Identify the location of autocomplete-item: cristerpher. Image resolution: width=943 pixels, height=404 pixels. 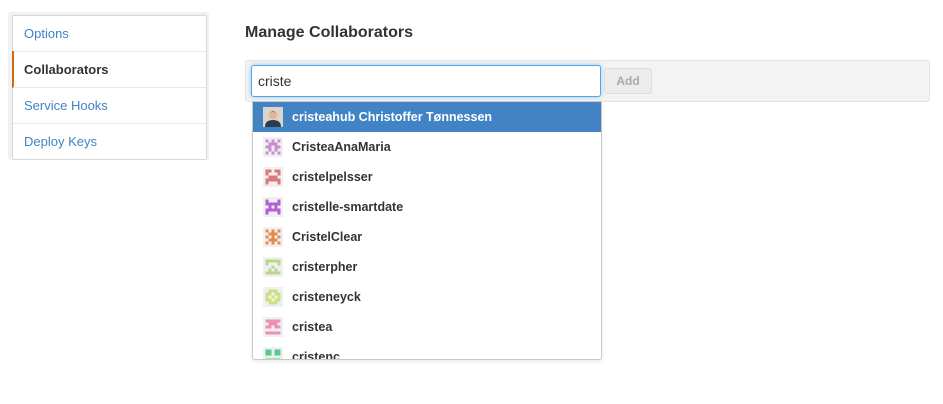
(427, 267).